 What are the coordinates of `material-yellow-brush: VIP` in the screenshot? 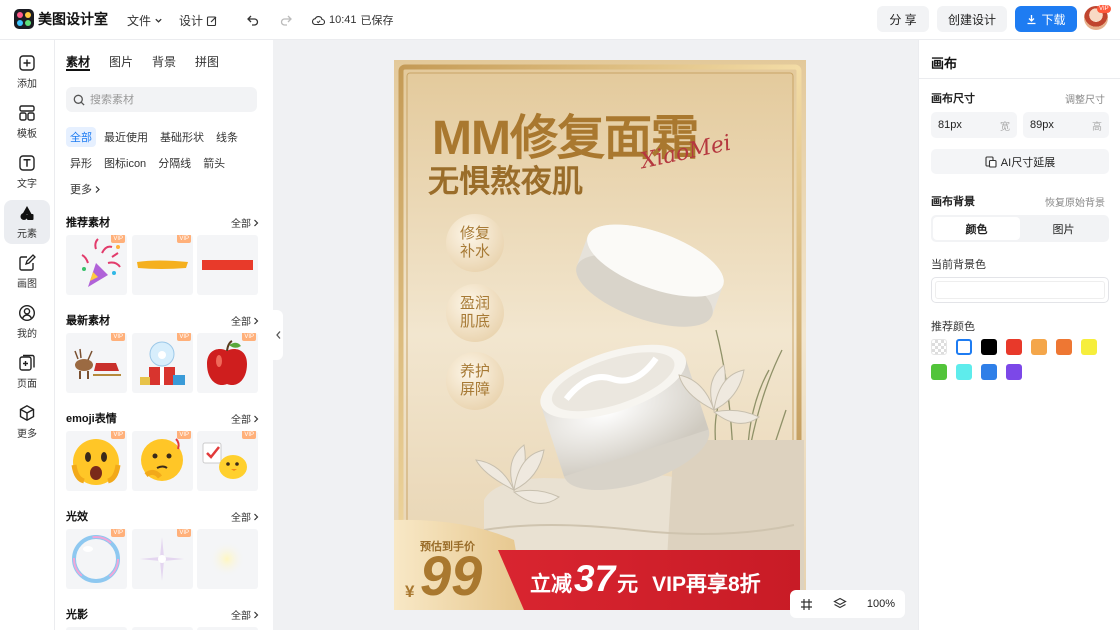 It's located at (162, 265).